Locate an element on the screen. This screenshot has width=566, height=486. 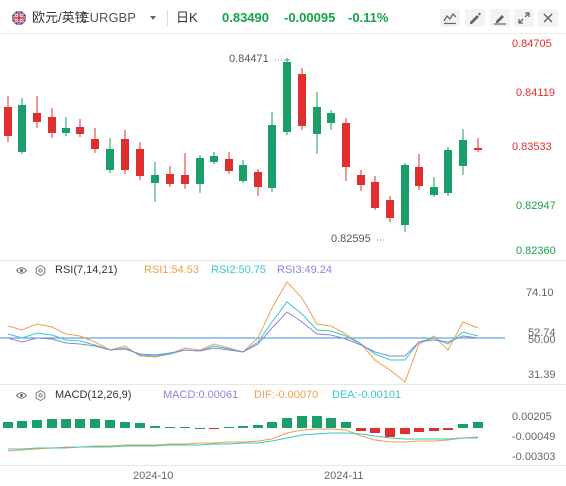
fullscreen-icon is located at coordinates (524, 18).